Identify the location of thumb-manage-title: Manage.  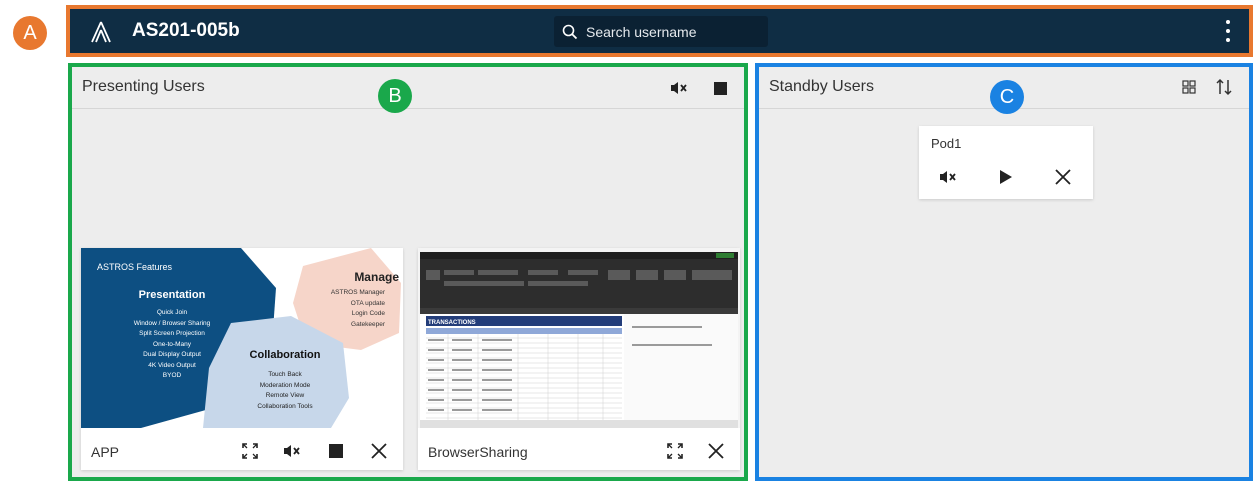
(376, 277).